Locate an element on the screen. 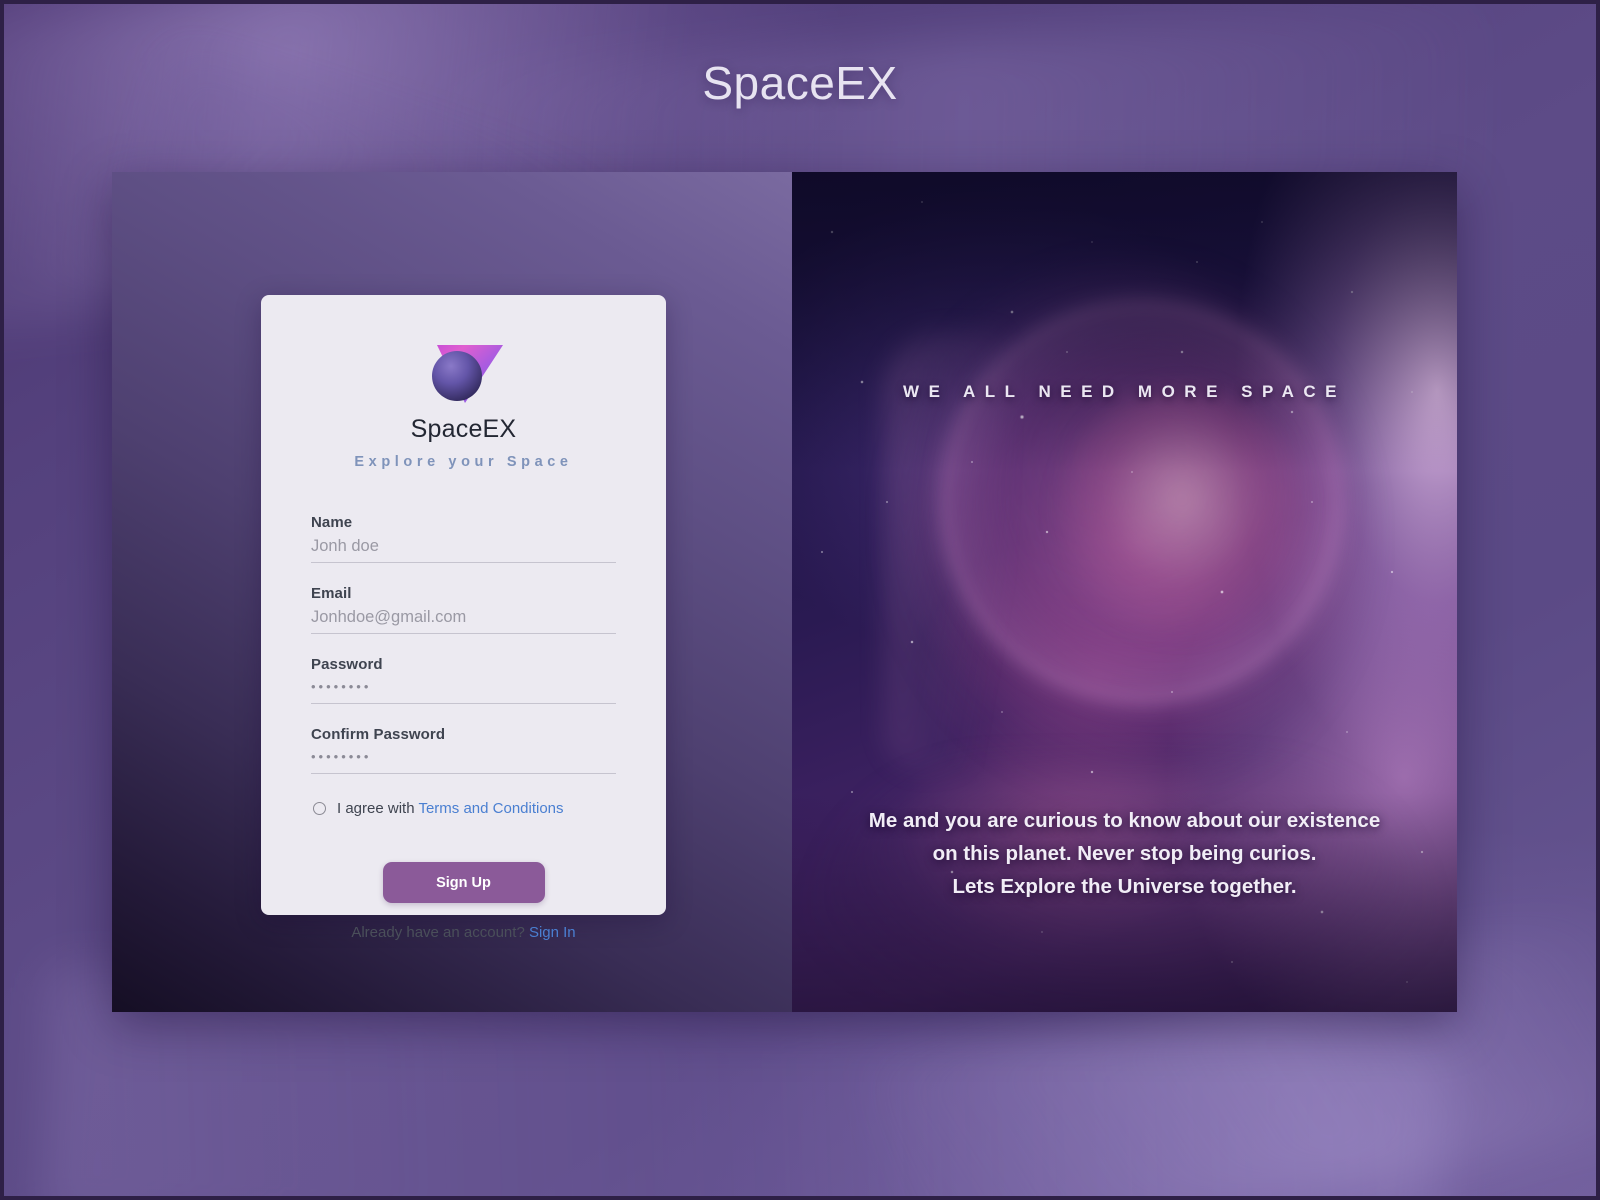  terms-row: I agree with Terms and Conditions is located at coordinates (464, 808).